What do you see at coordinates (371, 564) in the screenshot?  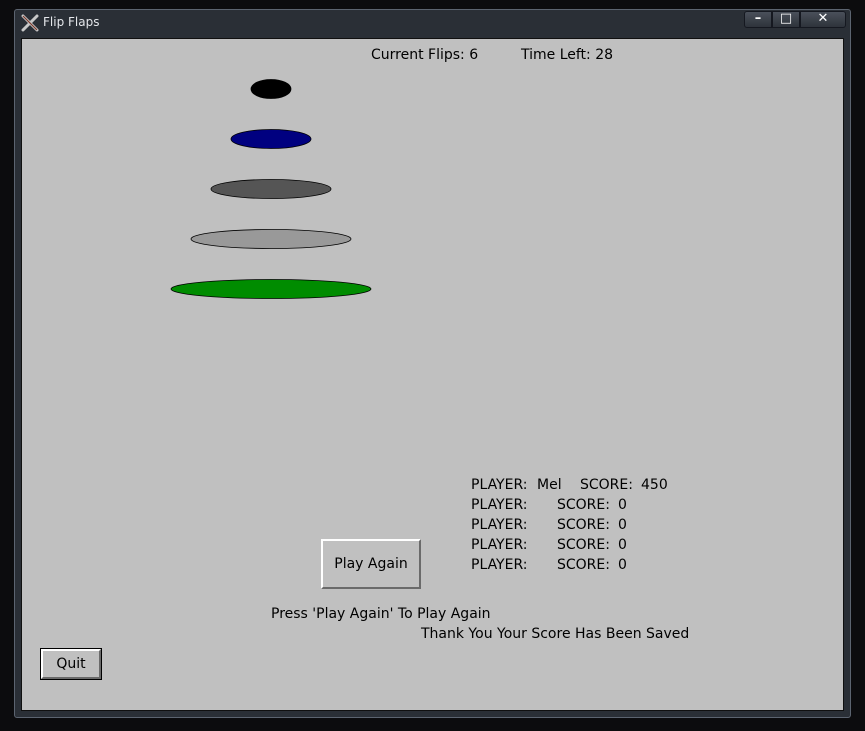 I see `play-again-button: Play Again` at bounding box center [371, 564].